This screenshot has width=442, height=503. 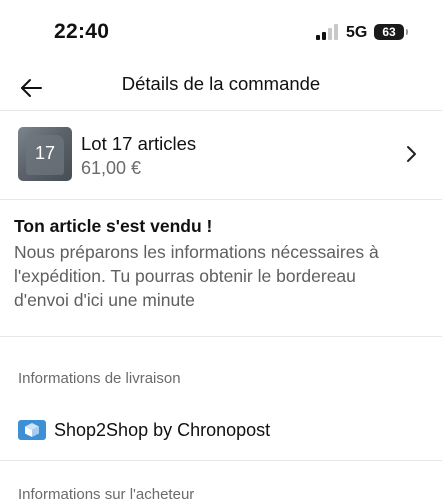 What do you see at coordinates (111, 168) in the screenshot?
I see `item-price: 61,00 €` at bounding box center [111, 168].